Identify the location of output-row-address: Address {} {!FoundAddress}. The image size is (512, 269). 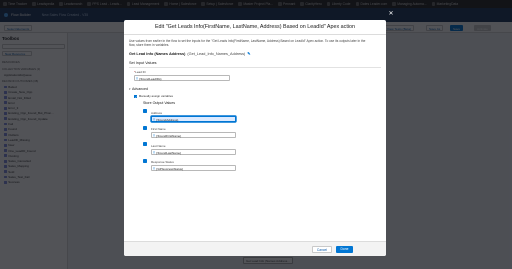
(262, 115).